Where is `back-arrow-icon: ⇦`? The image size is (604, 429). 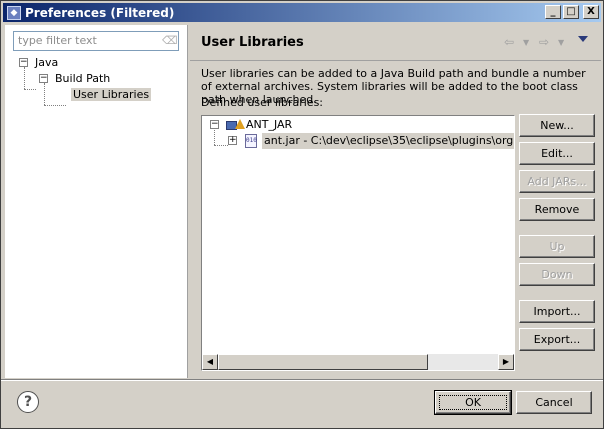 back-arrow-icon: ⇦ is located at coordinates (509, 42).